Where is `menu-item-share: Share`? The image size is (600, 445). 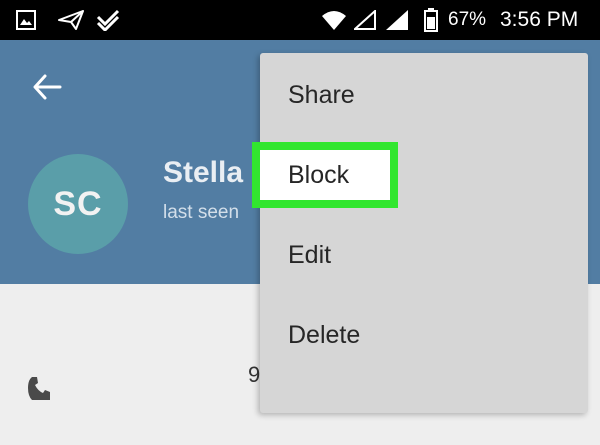
menu-item-share: Share is located at coordinates (424, 95).